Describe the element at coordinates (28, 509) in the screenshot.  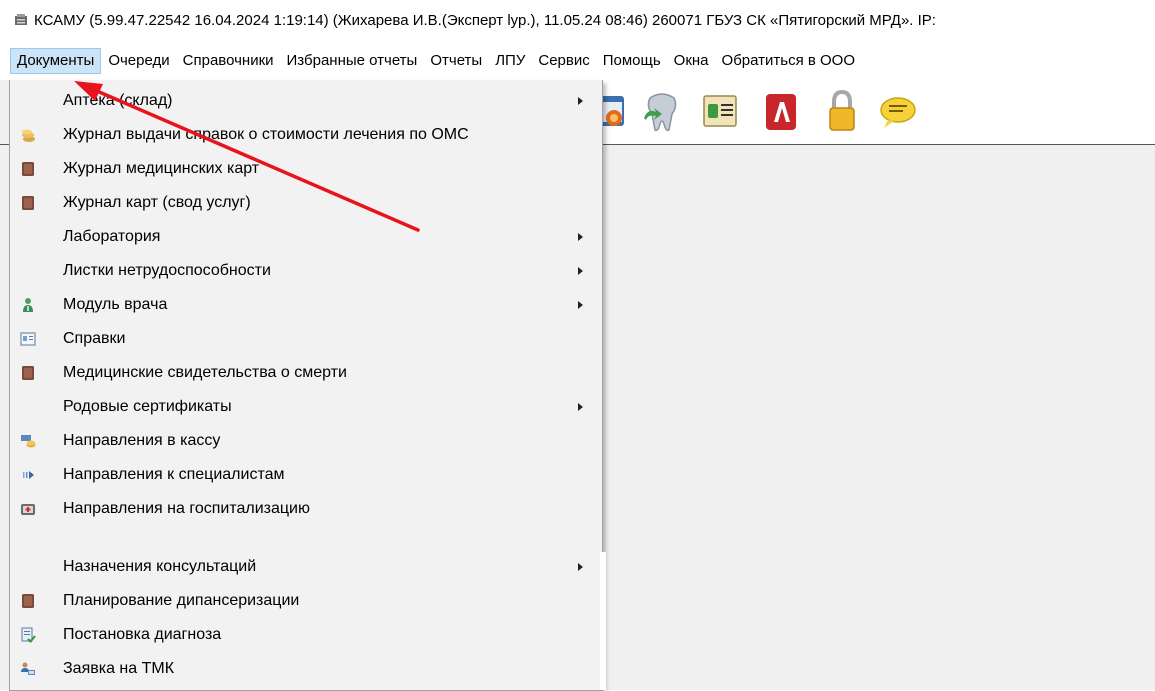
I see `hospital-icon` at that location.